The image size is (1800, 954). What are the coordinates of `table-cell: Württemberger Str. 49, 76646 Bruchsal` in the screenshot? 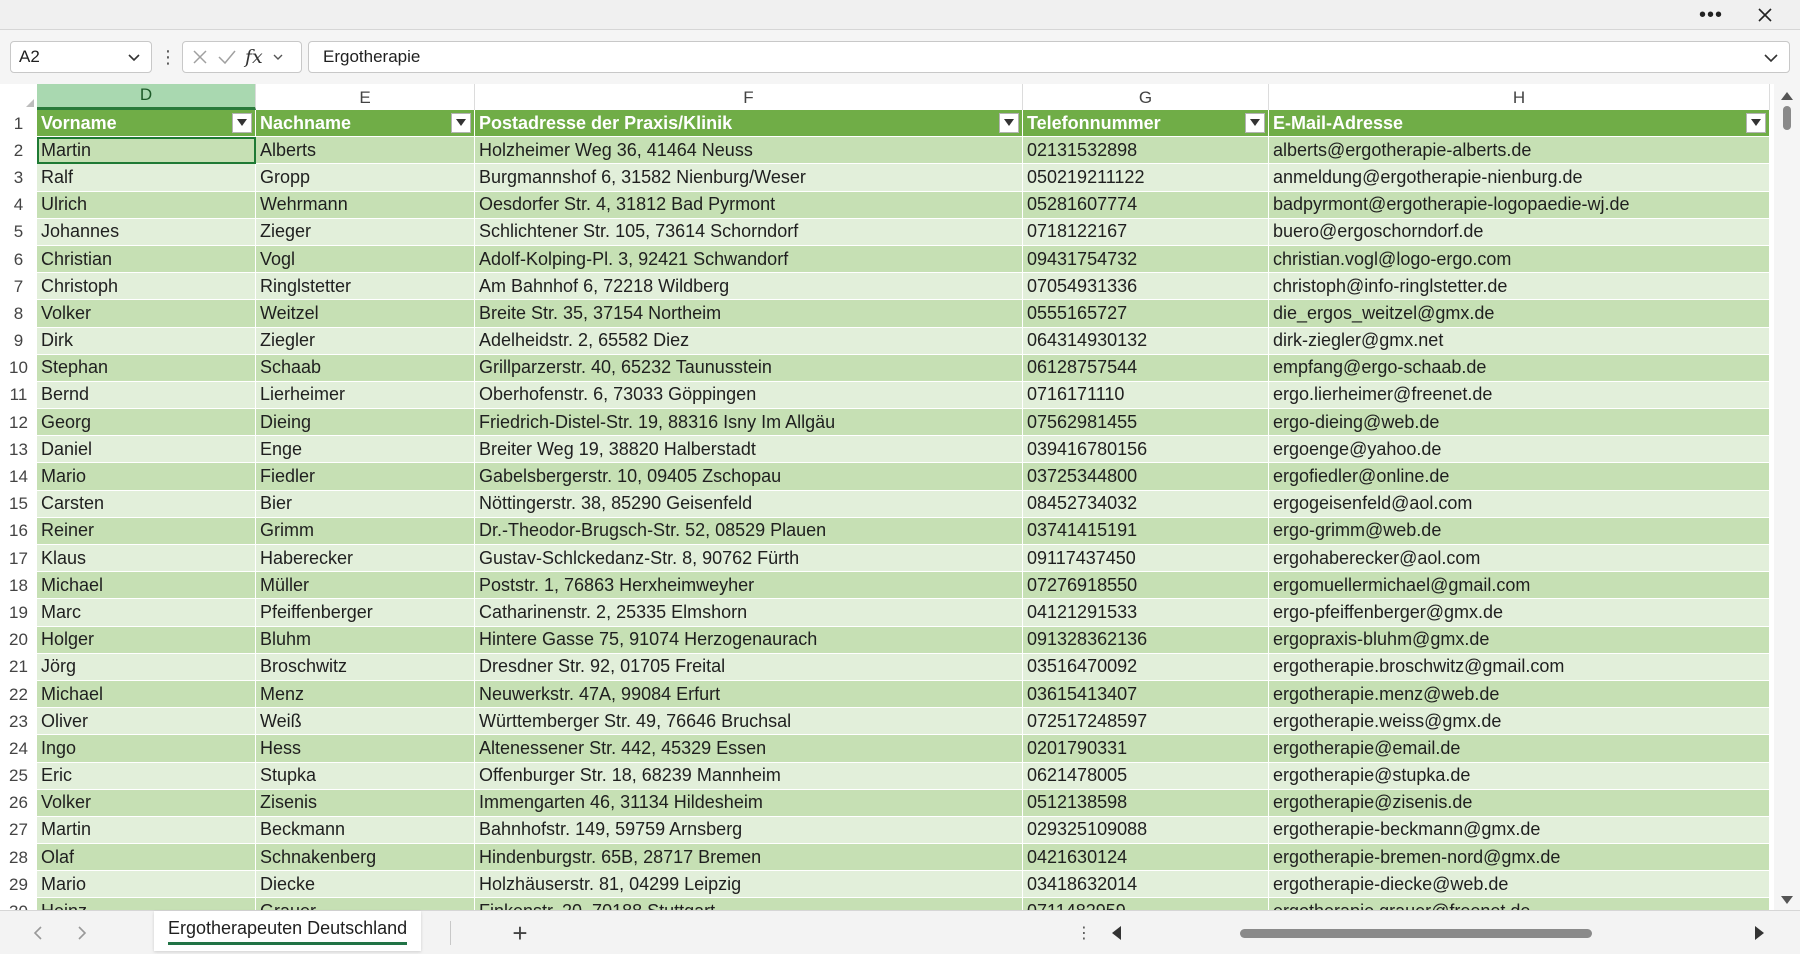 It's located at (749, 722).